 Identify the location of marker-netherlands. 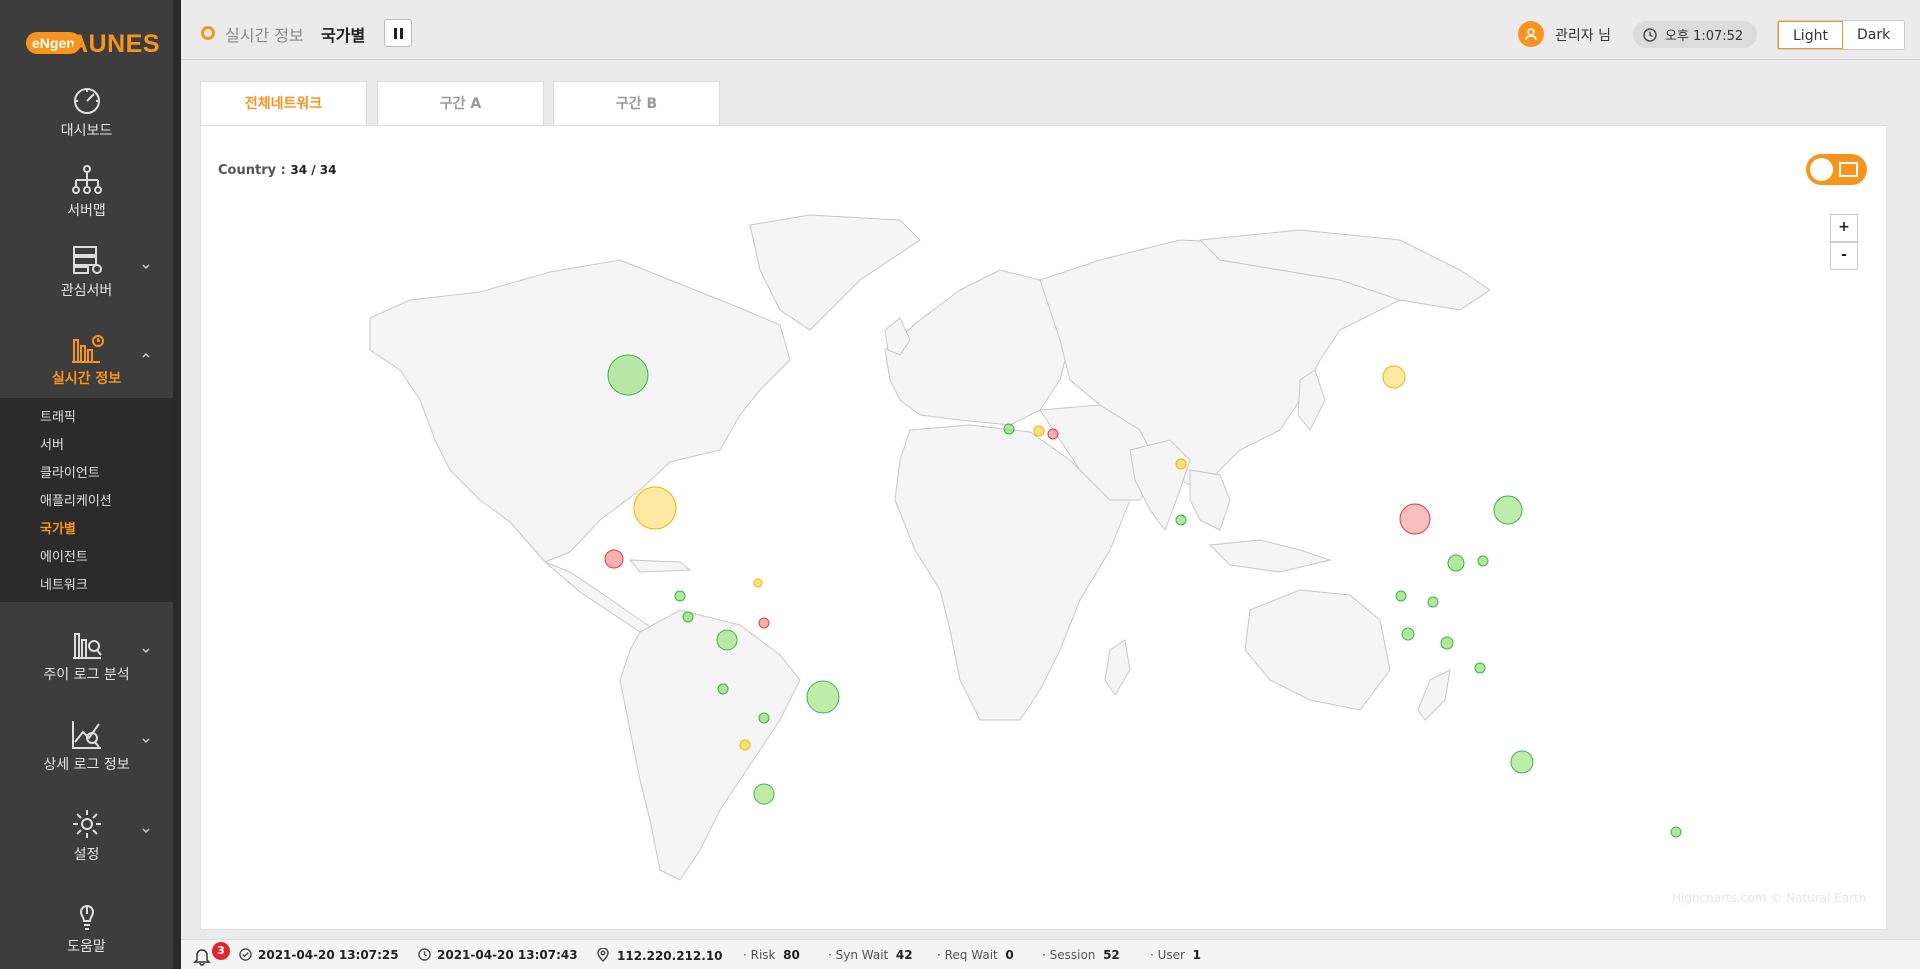
(1039, 431).